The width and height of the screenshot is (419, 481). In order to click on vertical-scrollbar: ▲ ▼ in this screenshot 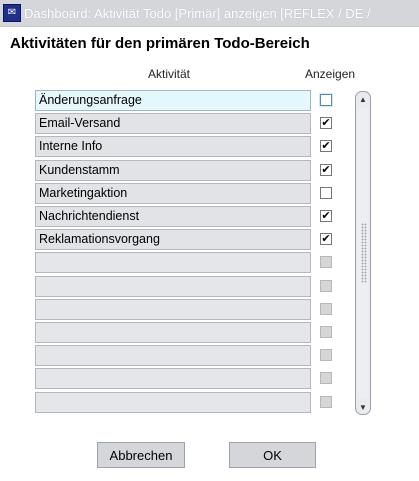, I will do `click(363, 253)`.